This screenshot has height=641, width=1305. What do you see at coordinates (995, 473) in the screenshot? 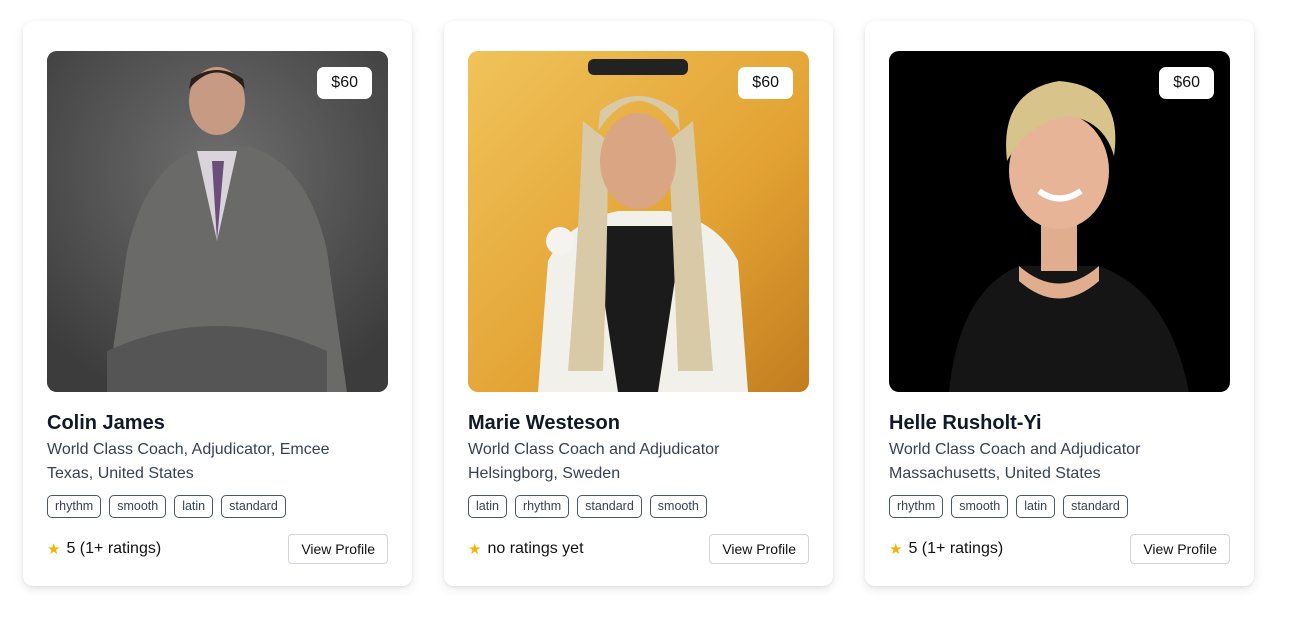
I see `coach-location: Massachusetts, United States` at bounding box center [995, 473].